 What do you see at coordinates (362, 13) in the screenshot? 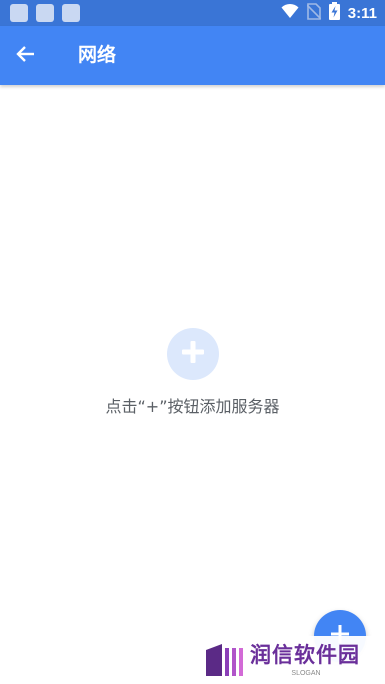
I see `clock: 3:11` at bounding box center [362, 13].